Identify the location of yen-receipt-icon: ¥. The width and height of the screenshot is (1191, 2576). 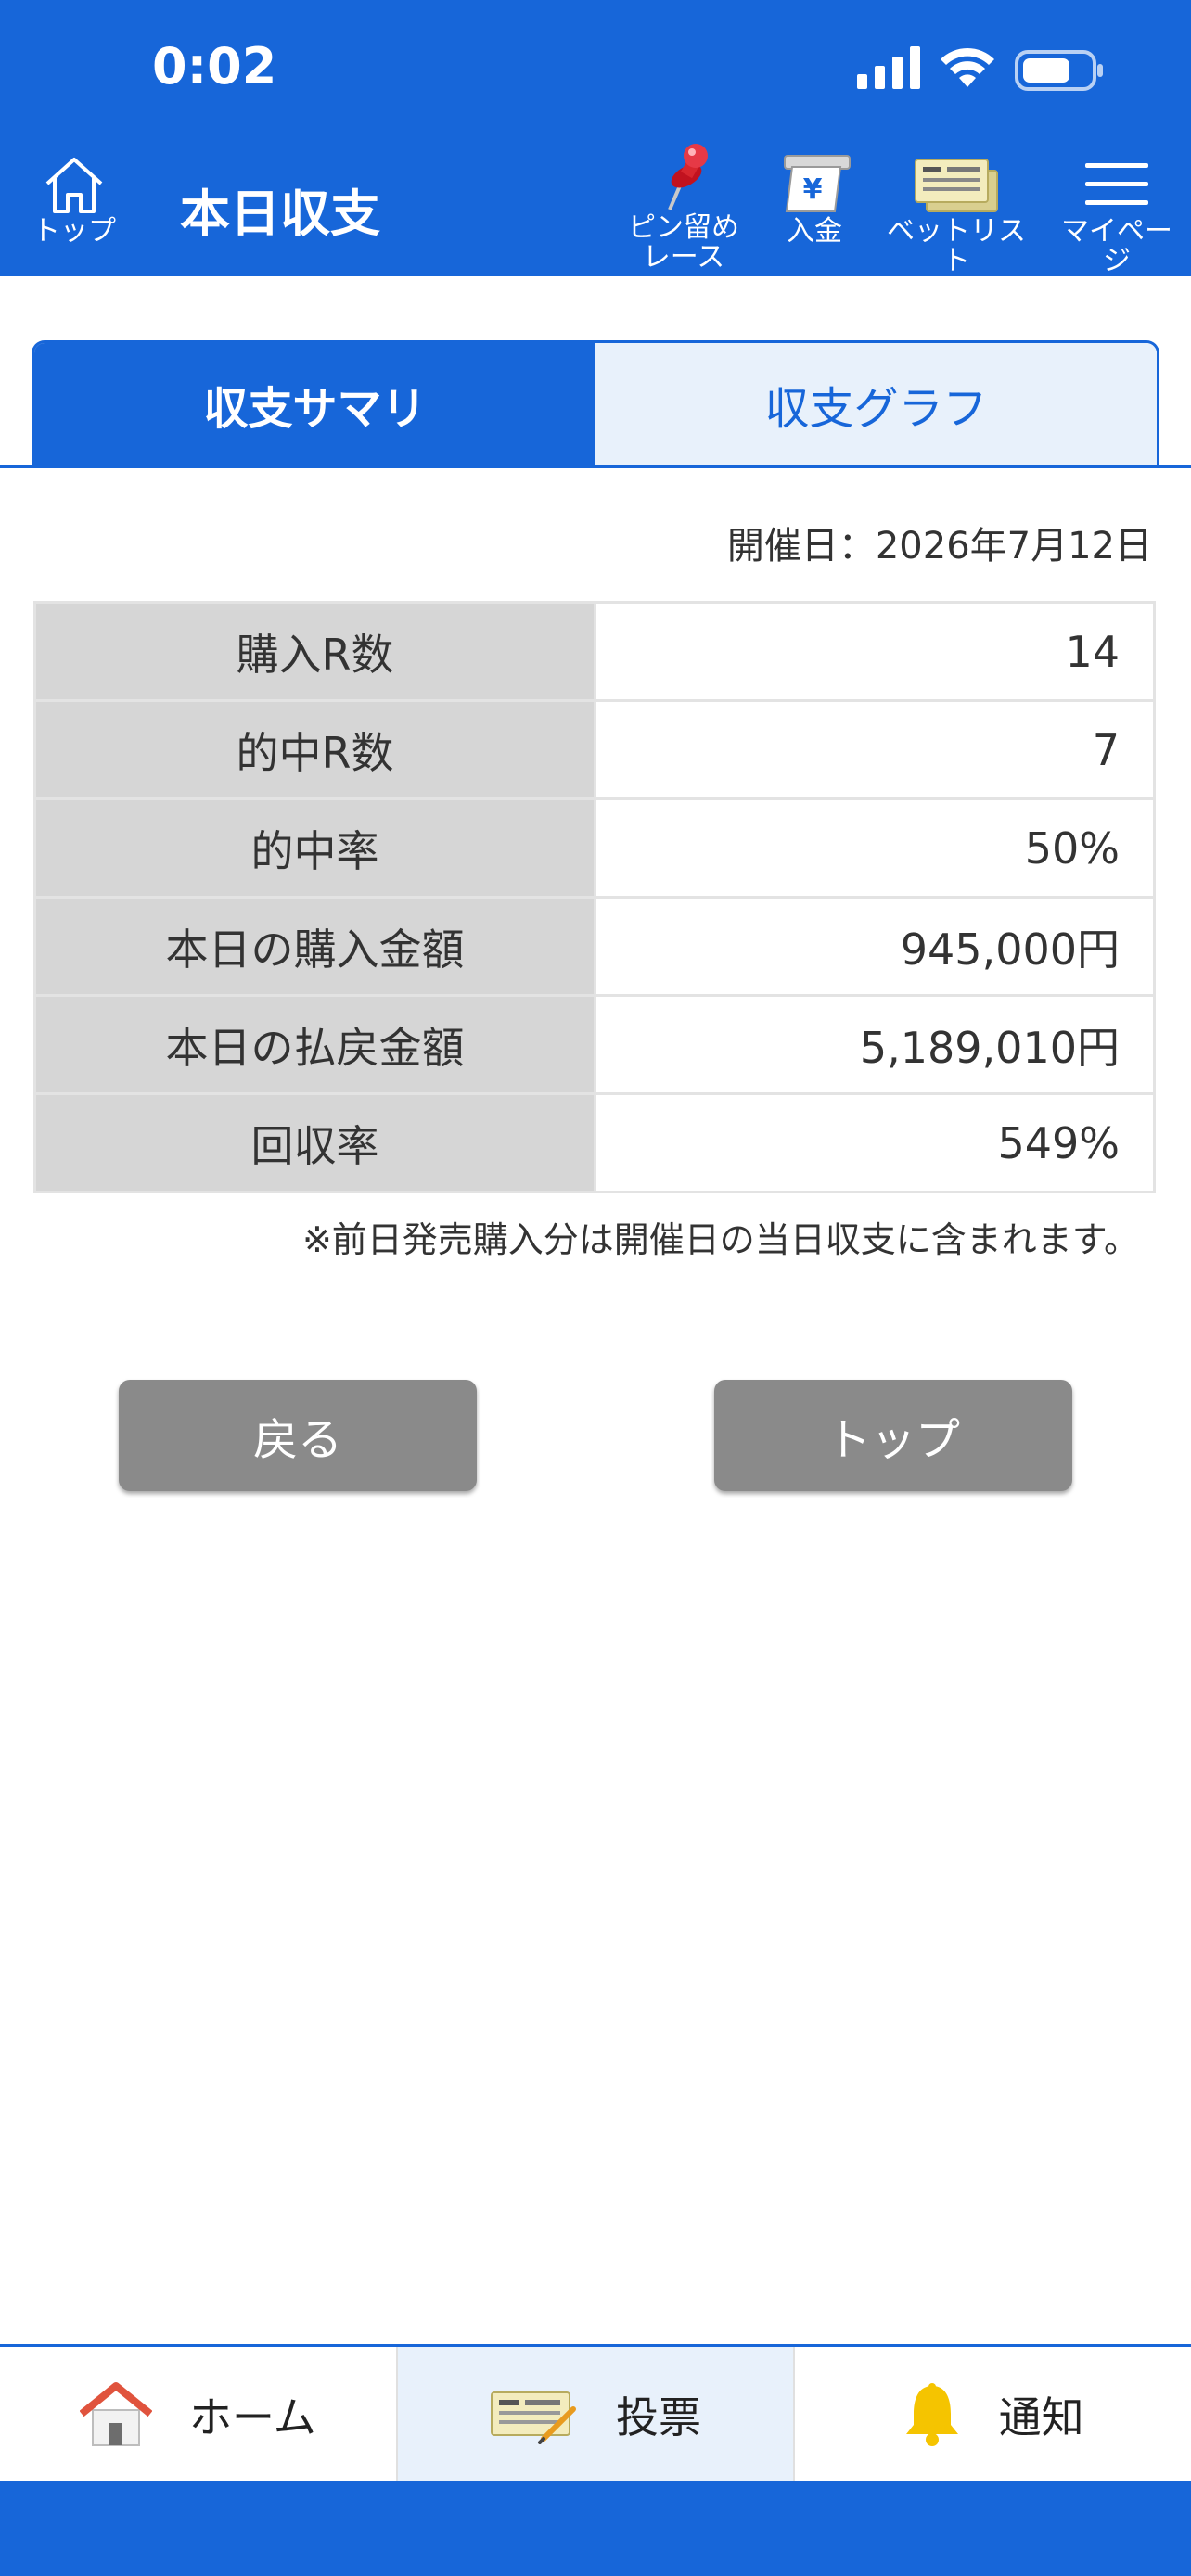
(817, 183).